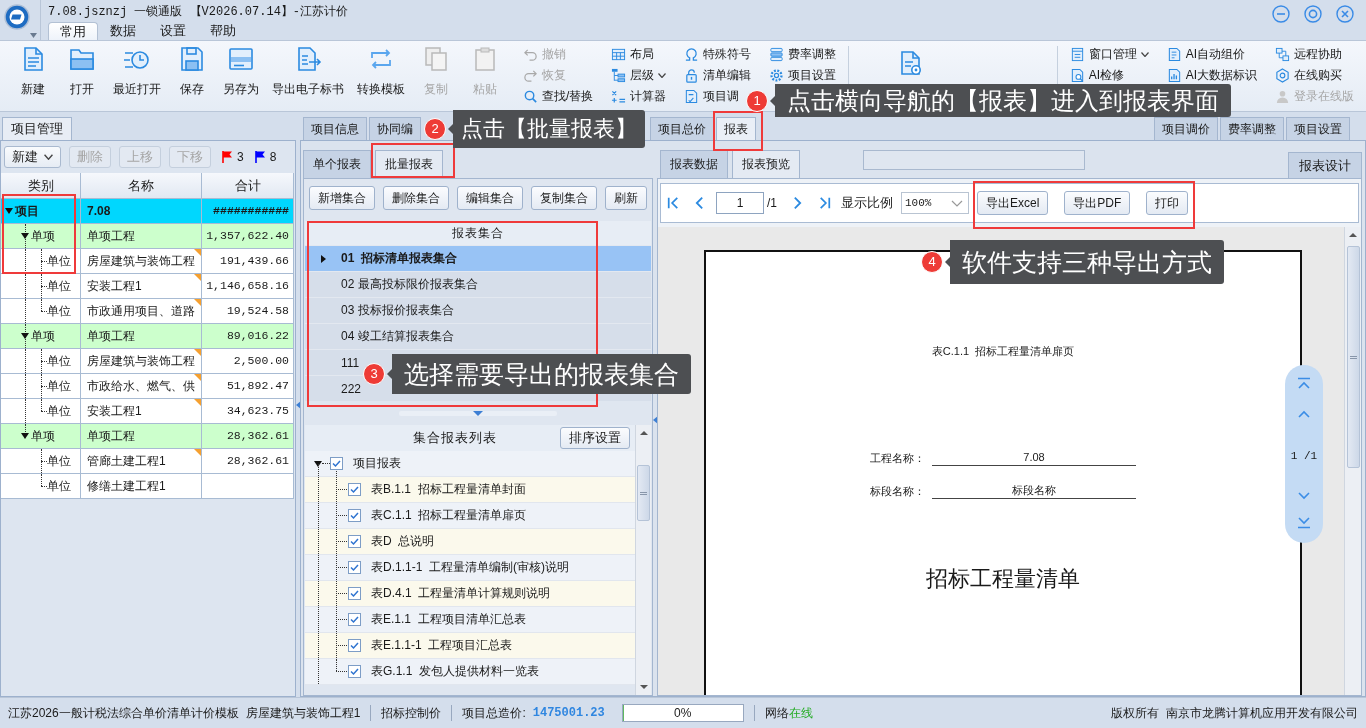 This screenshot has width=1366, height=728. What do you see at coordinates (470, 567) in the screenshot?
I see `report-name: 表D.1.1-1 工程量清单编制(审核)说明` at bounding box center [470, 567].